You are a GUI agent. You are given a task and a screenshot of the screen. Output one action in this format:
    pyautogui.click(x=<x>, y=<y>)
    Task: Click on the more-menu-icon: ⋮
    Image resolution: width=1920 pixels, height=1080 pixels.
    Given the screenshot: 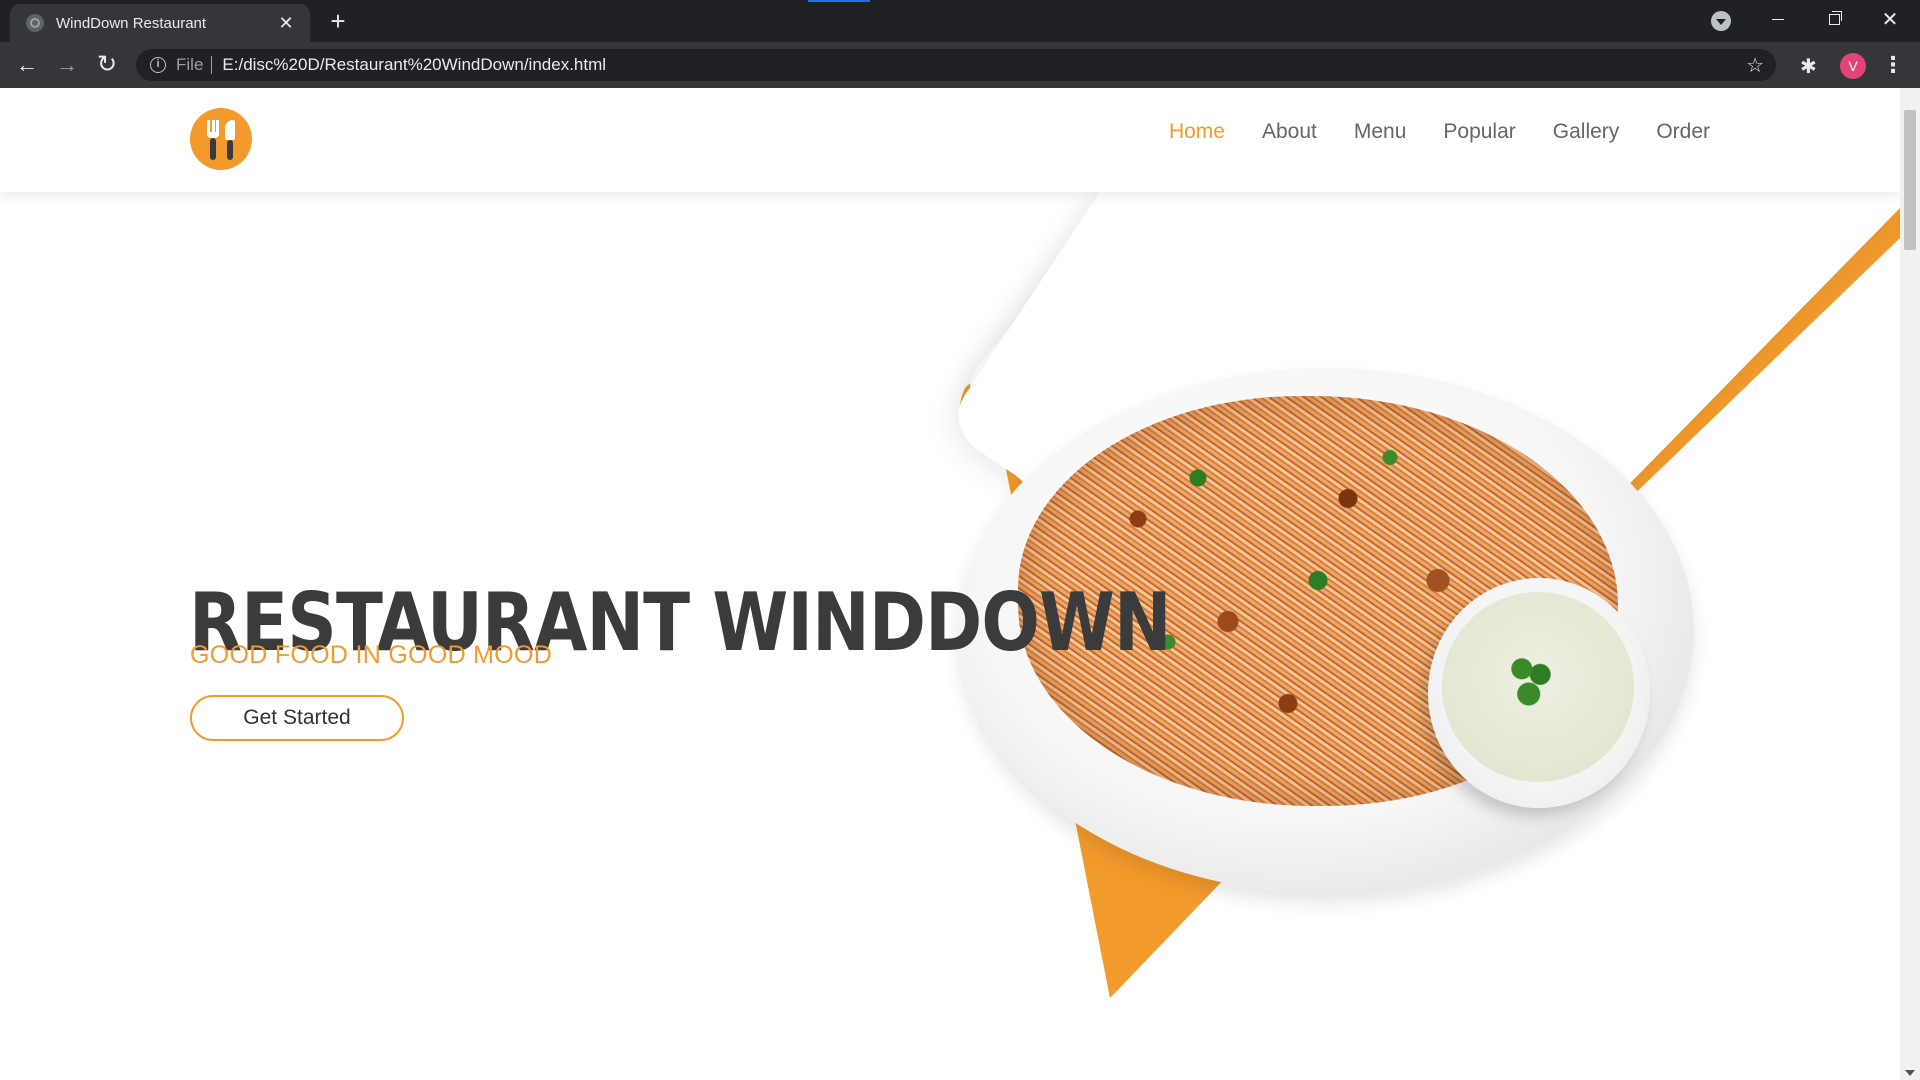 What is the action you would take?
    pyautogui.click(x=1893, y=65)
    